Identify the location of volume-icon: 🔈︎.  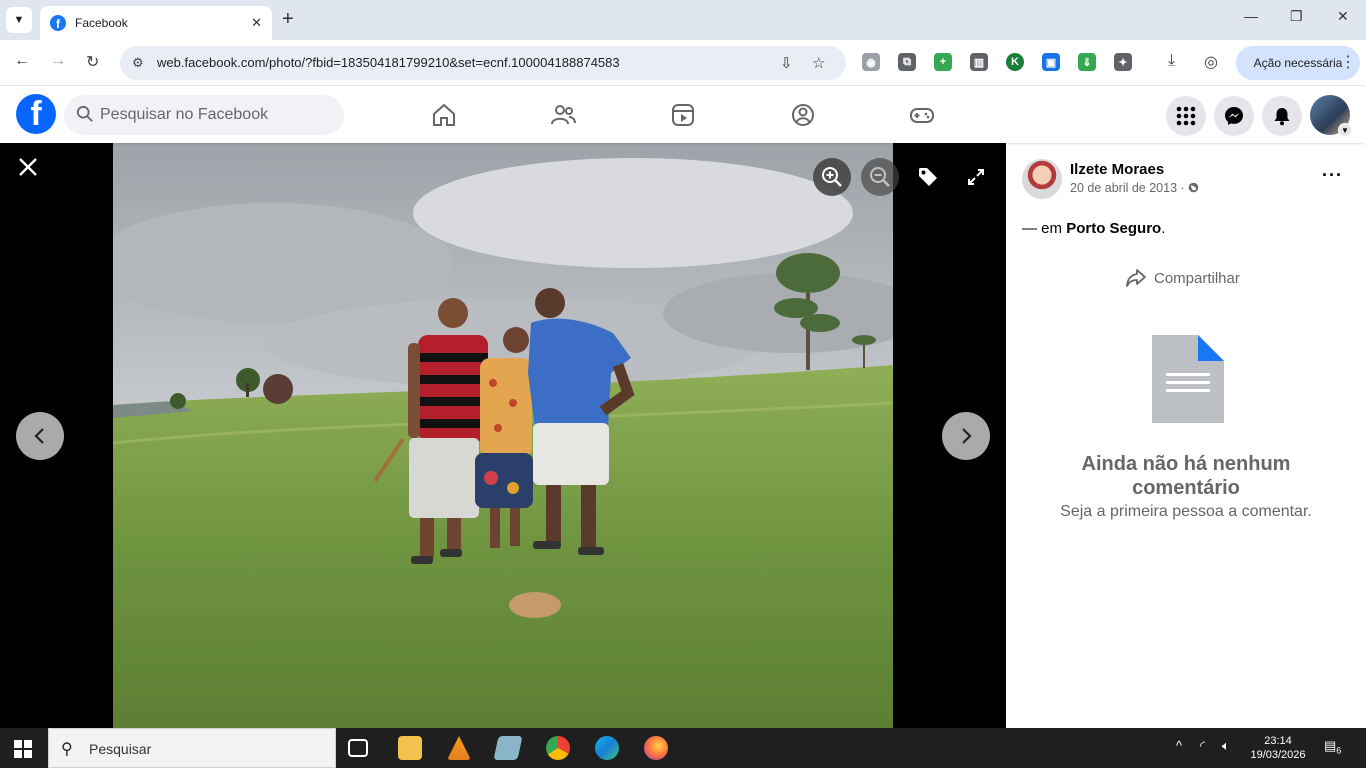
(1226, 746).